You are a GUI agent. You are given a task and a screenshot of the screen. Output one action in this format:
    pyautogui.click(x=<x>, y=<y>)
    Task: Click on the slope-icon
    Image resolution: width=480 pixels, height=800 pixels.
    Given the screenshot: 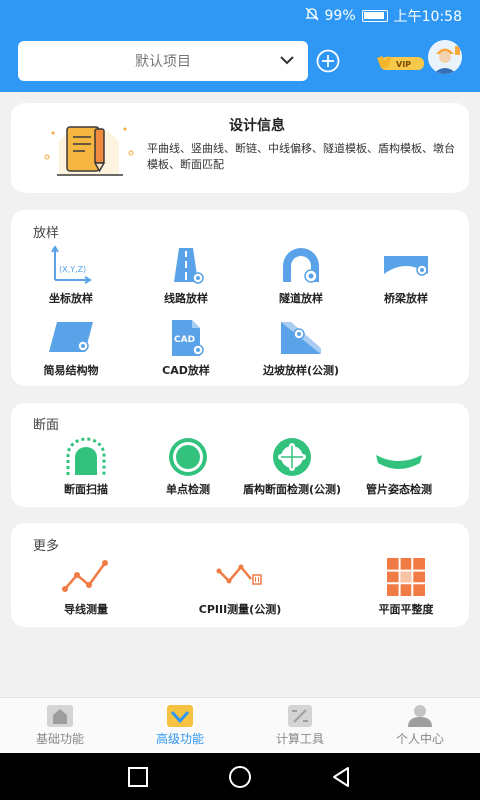 What is the action you would take?
    pyautogui.click(x=301, y=338)
    